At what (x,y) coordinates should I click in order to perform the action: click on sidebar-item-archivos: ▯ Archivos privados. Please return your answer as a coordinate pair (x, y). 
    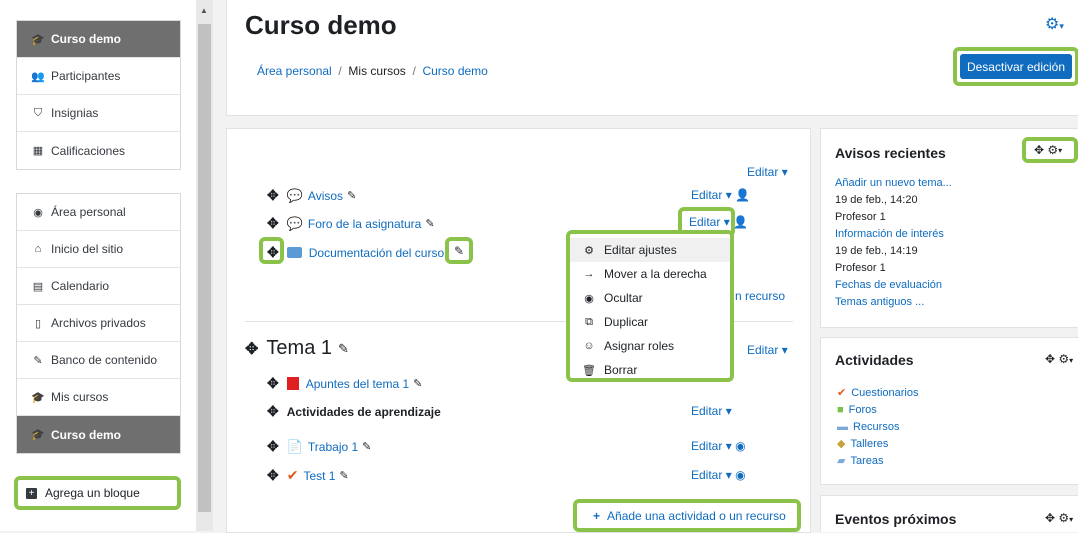
    Looking at the image, I should click on (98, 323).